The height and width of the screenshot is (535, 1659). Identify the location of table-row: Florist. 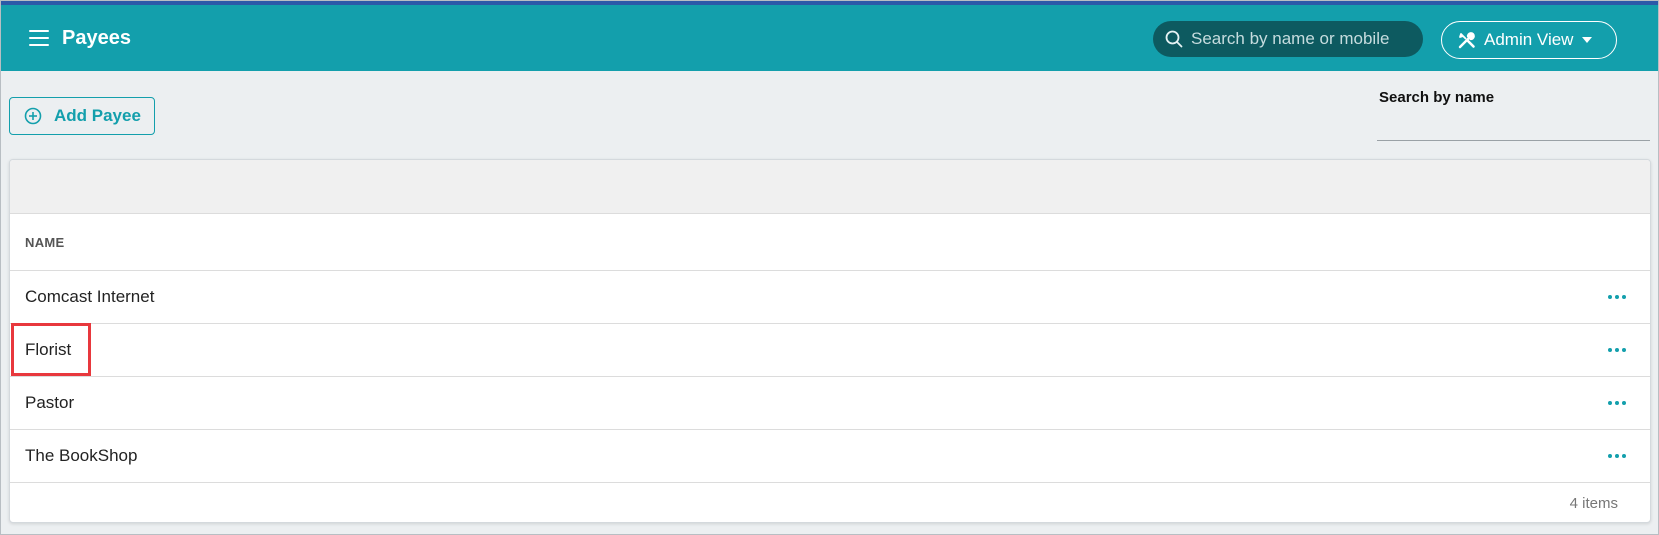
(830, 350).